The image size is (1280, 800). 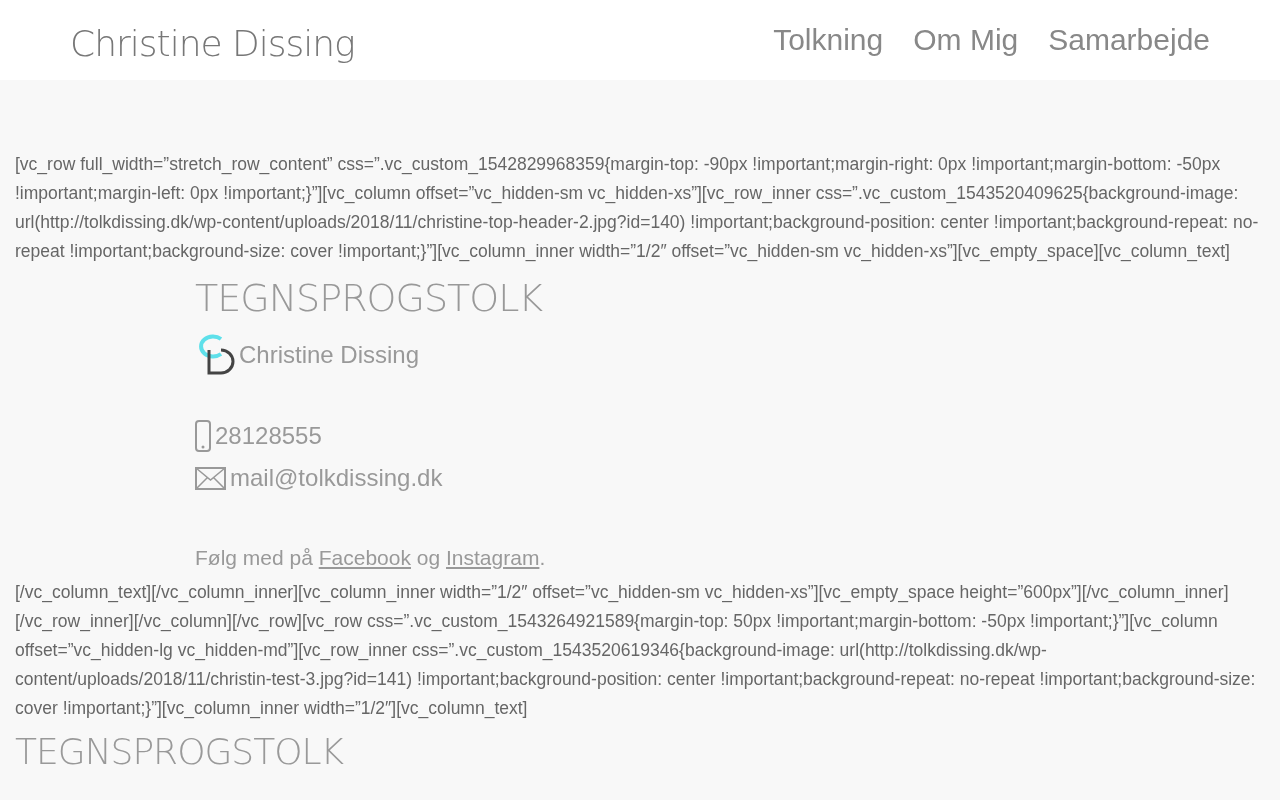 I want to click on email-address: mail@tolkdissing.dk, so click(x=336, y=478).